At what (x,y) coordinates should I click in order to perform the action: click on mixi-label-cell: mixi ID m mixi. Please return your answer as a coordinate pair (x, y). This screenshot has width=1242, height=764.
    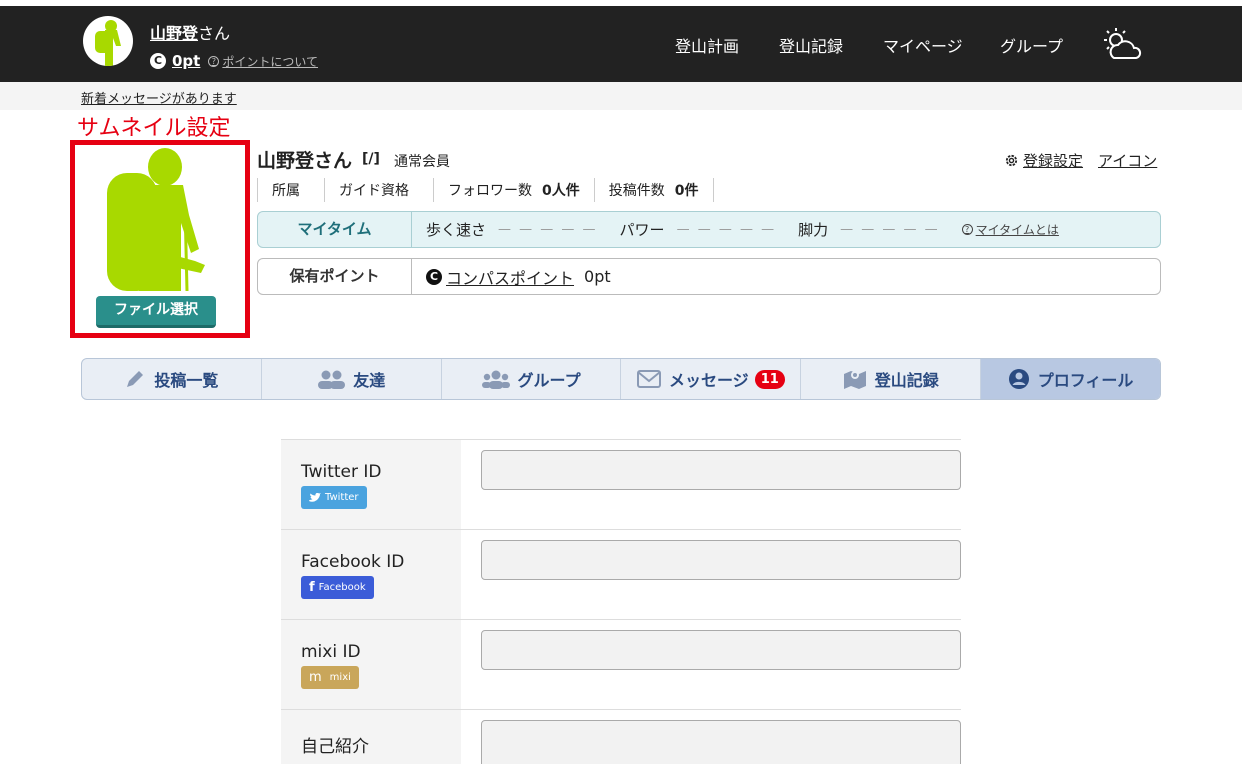
    Looking at the image, I should click on (371, 664).